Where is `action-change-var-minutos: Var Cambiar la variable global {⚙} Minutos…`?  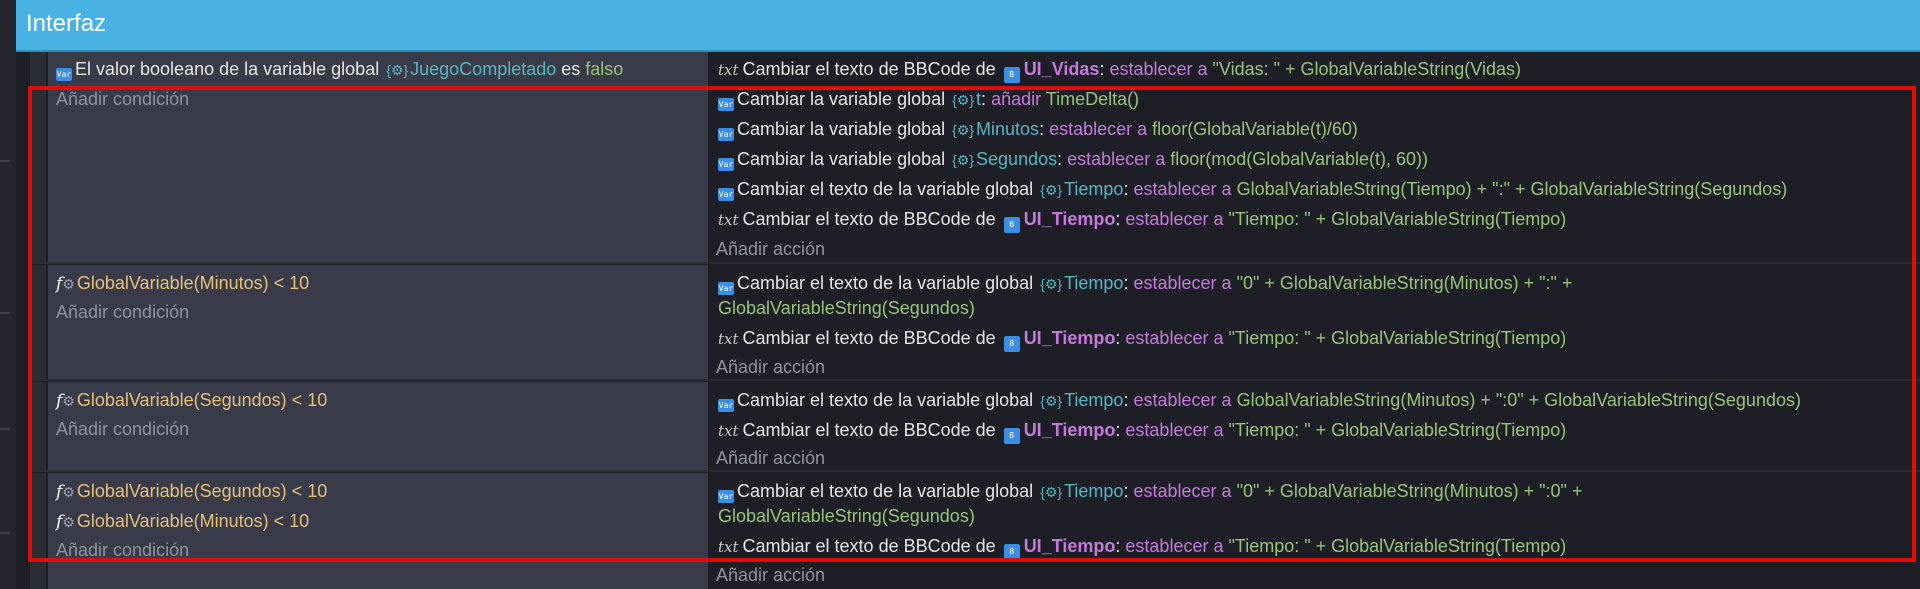 action-change-var-minutos: Var Cambiar la variable global {⚙} Minutos… is located at coordinates (1038, 129).